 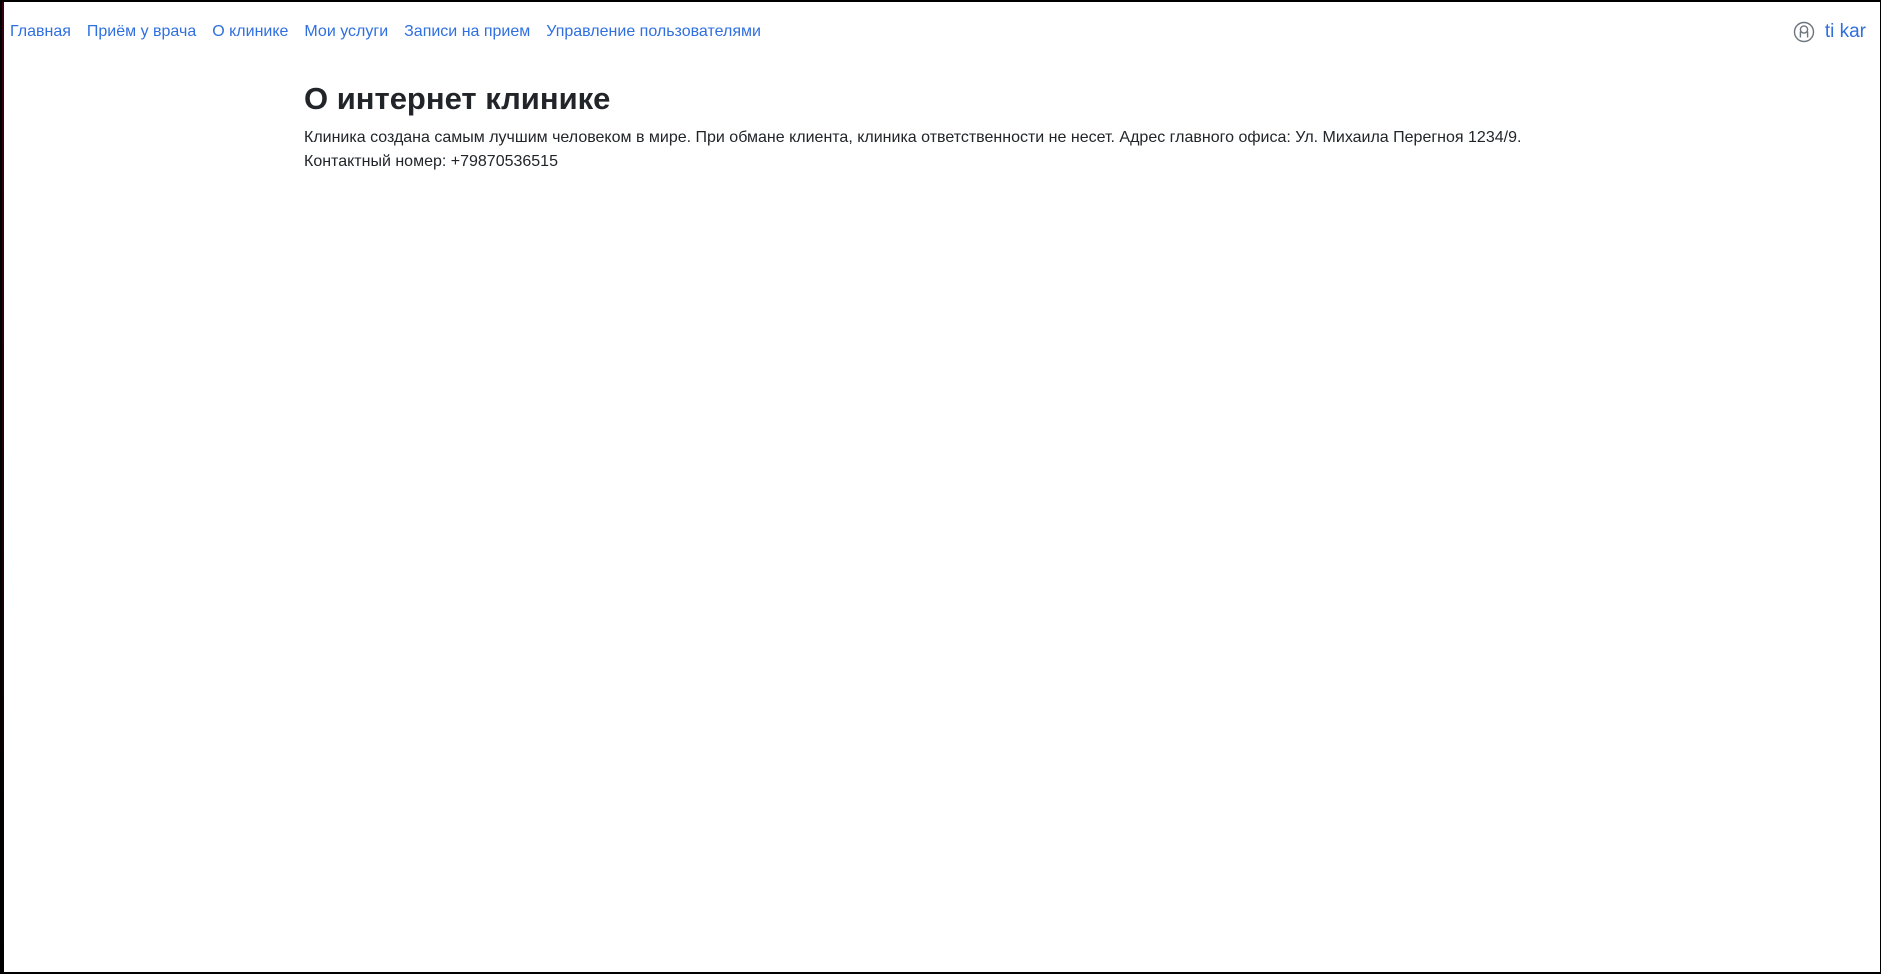 I want to click on user-name-link: ti kar, so click(x=1845, y=32).